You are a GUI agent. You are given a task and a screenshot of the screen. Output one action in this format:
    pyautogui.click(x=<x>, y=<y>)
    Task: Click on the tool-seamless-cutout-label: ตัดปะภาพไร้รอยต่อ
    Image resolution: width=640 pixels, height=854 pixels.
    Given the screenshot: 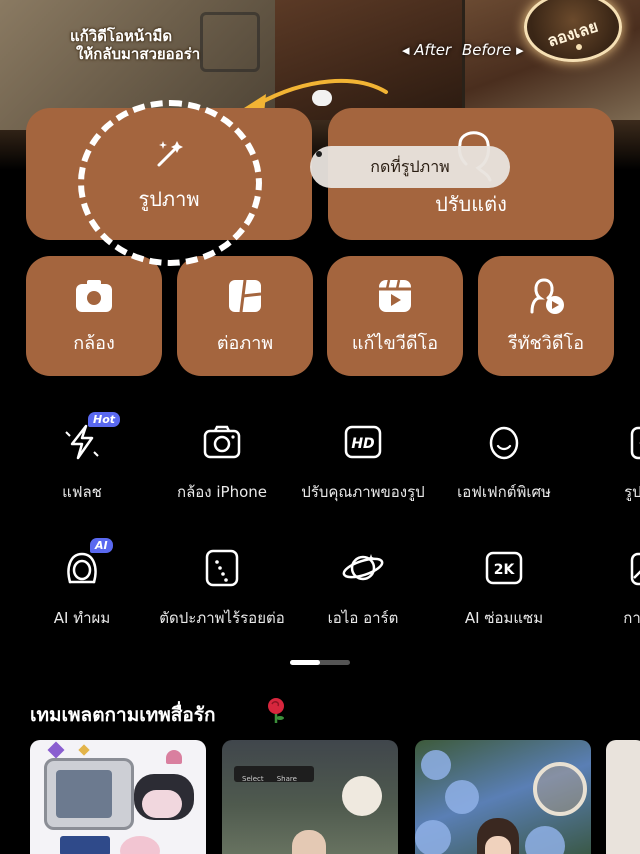 What is the action you would take?
    pyautogui.click(x=222, y=618)
    